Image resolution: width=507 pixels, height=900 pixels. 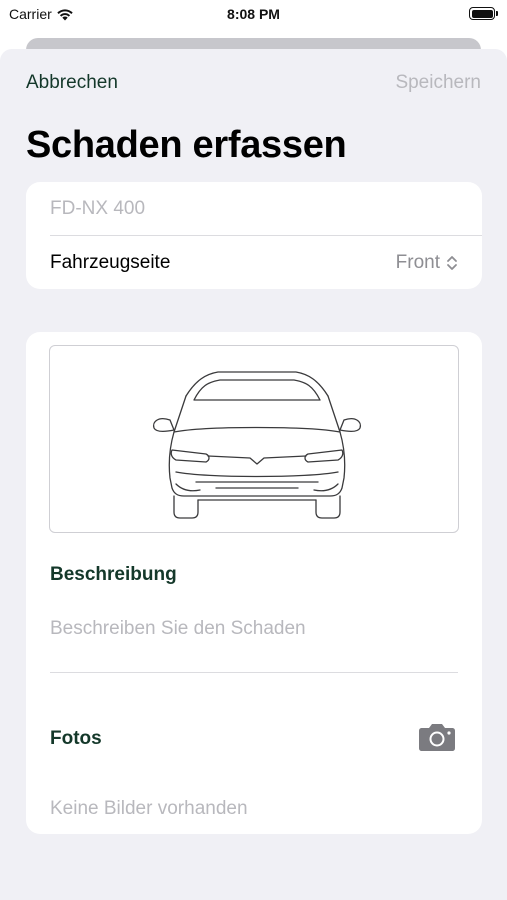 What do you see at coordinates (72, 83) in the screenshot?
I see `cancel-button: Abbrechen` at bounding box center [72, 83].